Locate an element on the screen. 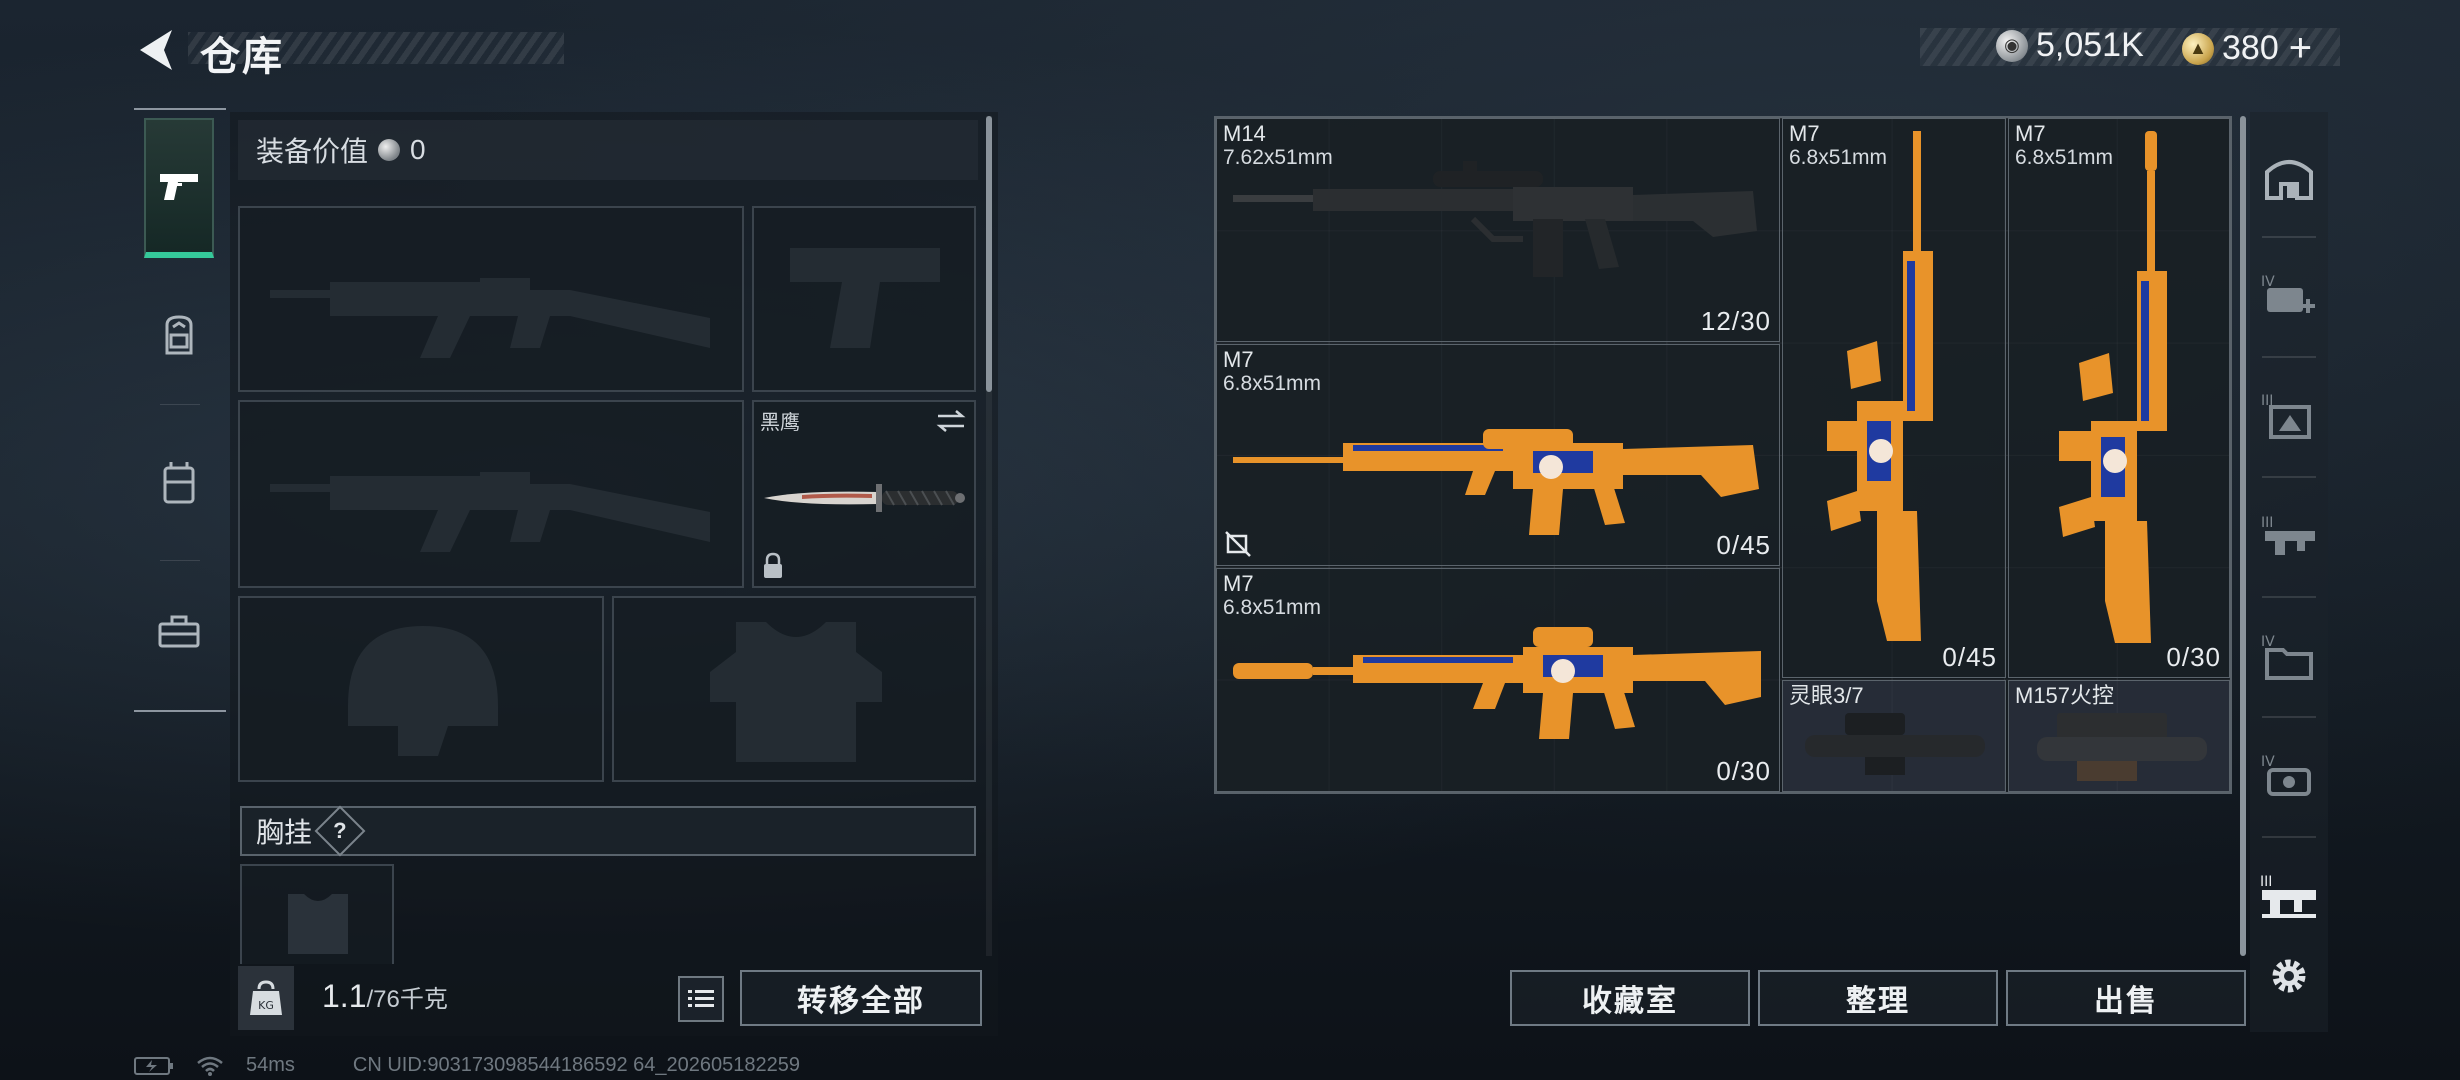  pistol-silhouette-icon is located at coordinates (865, 298).